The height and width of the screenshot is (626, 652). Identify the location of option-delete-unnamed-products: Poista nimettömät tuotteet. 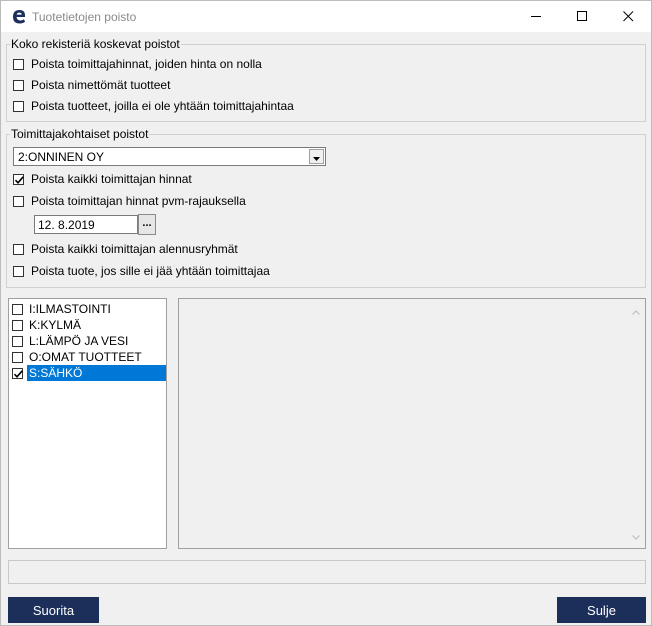
(91, 85).